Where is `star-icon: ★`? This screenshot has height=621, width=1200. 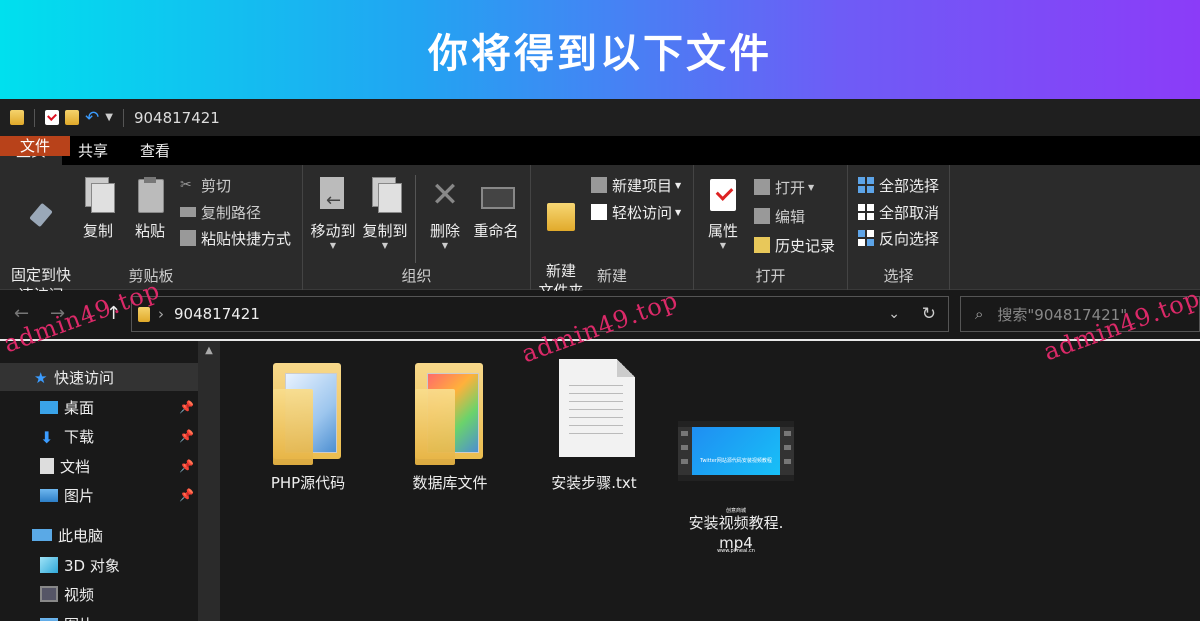
star-icon: ★ is located at coordinates (41, 378).